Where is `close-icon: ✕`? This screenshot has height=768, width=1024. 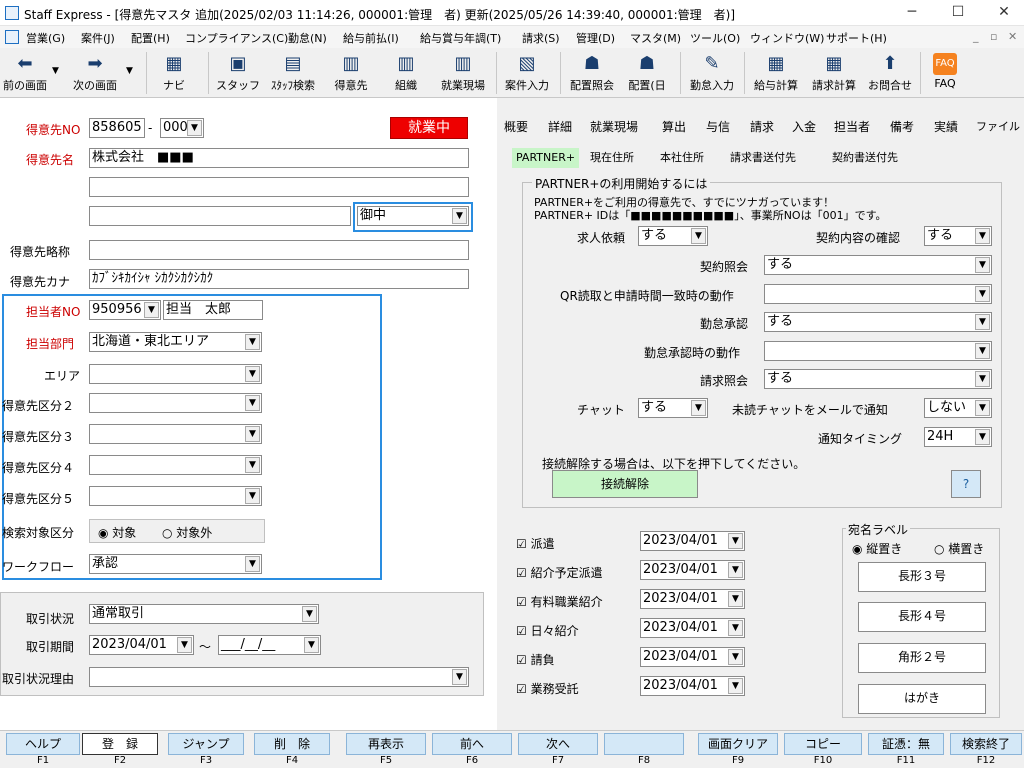
close-icon: ✕ is located at coordinates (1004, 12).